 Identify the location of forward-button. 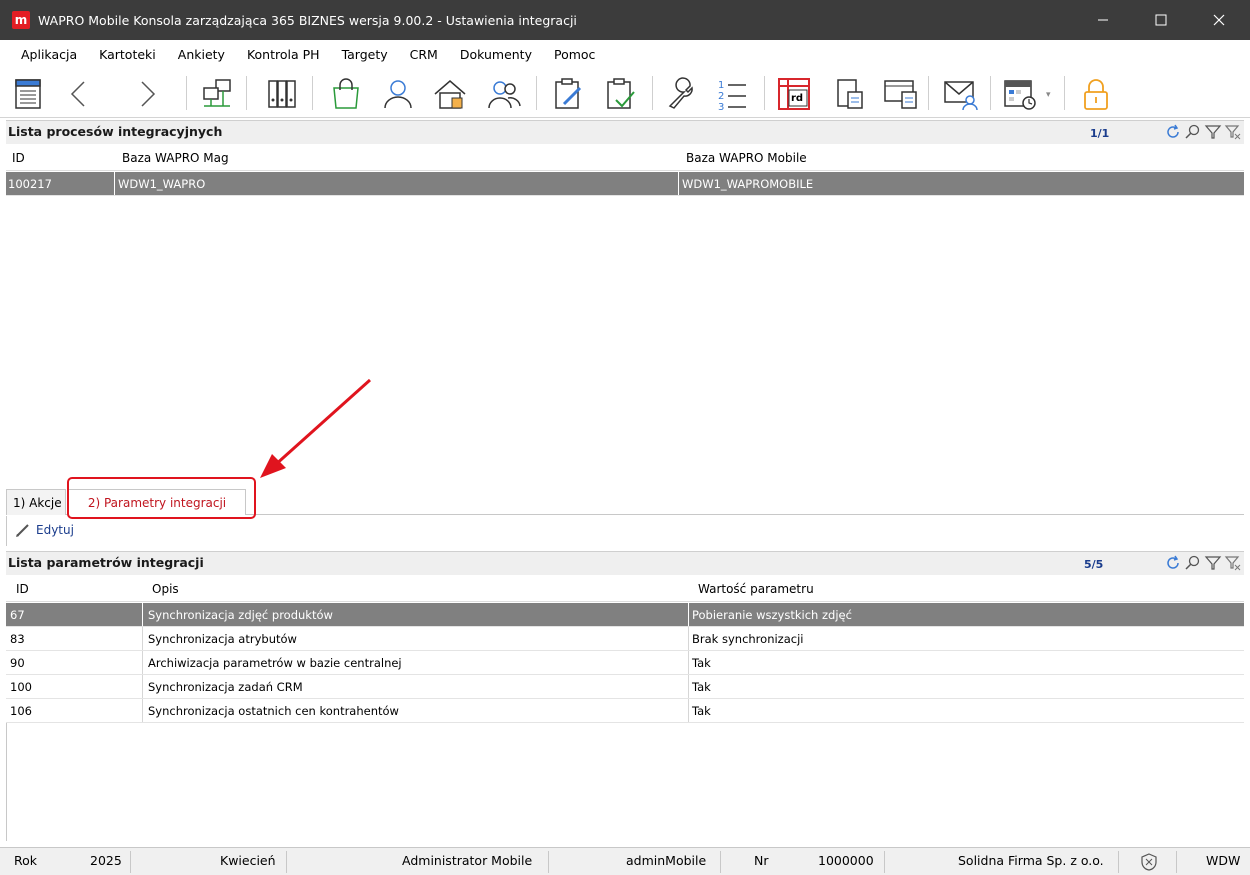
(148, 94).